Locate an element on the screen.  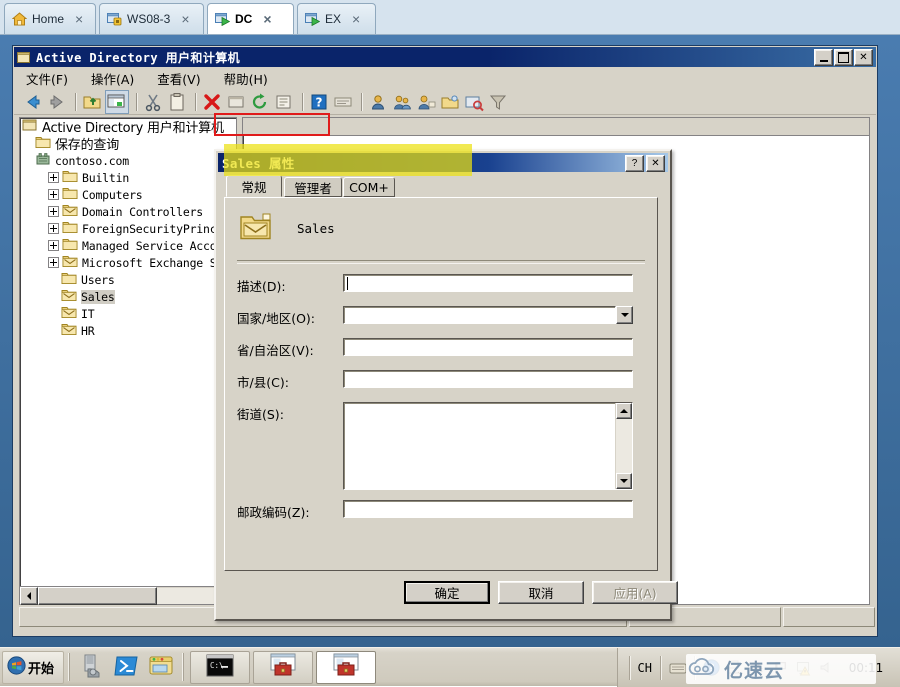
minimize-button is located at coordinates (823, 57).